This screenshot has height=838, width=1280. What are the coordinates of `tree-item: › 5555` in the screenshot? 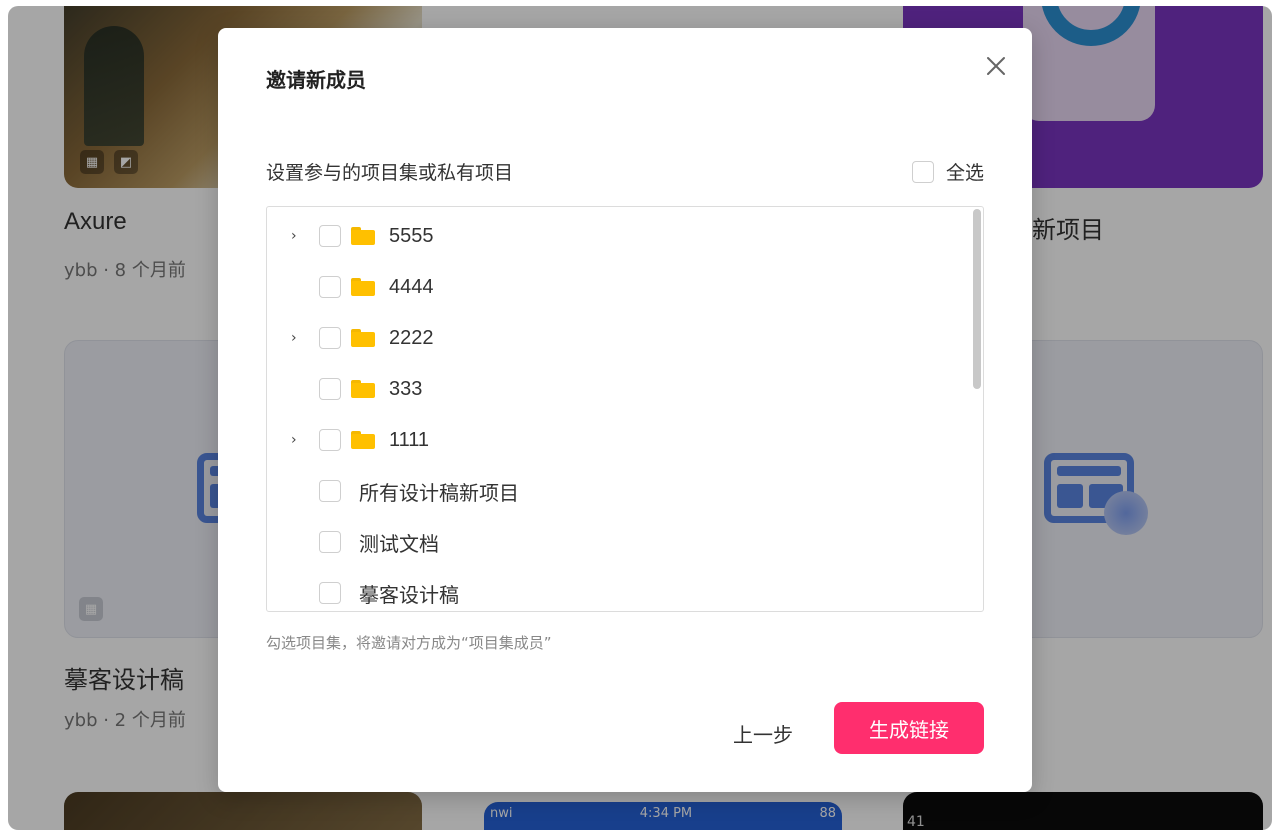 It's located at (617, 236).